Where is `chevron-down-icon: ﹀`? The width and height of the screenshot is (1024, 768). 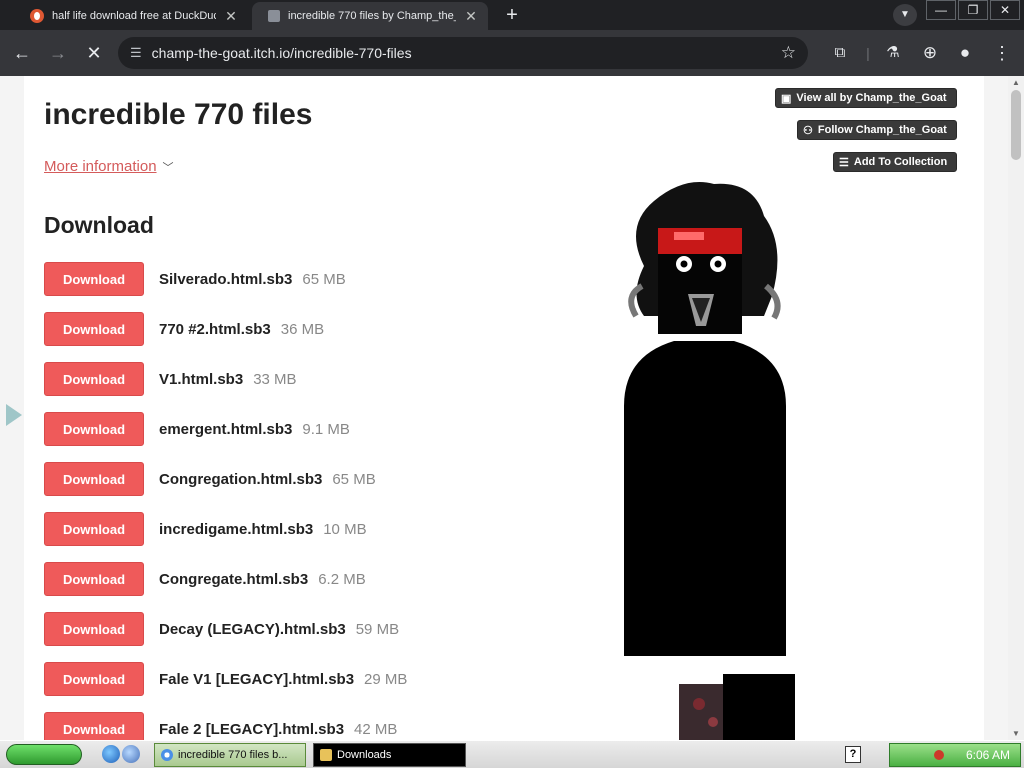
chevron-down-icon: ﹀ is located at coordinates (168, 167).